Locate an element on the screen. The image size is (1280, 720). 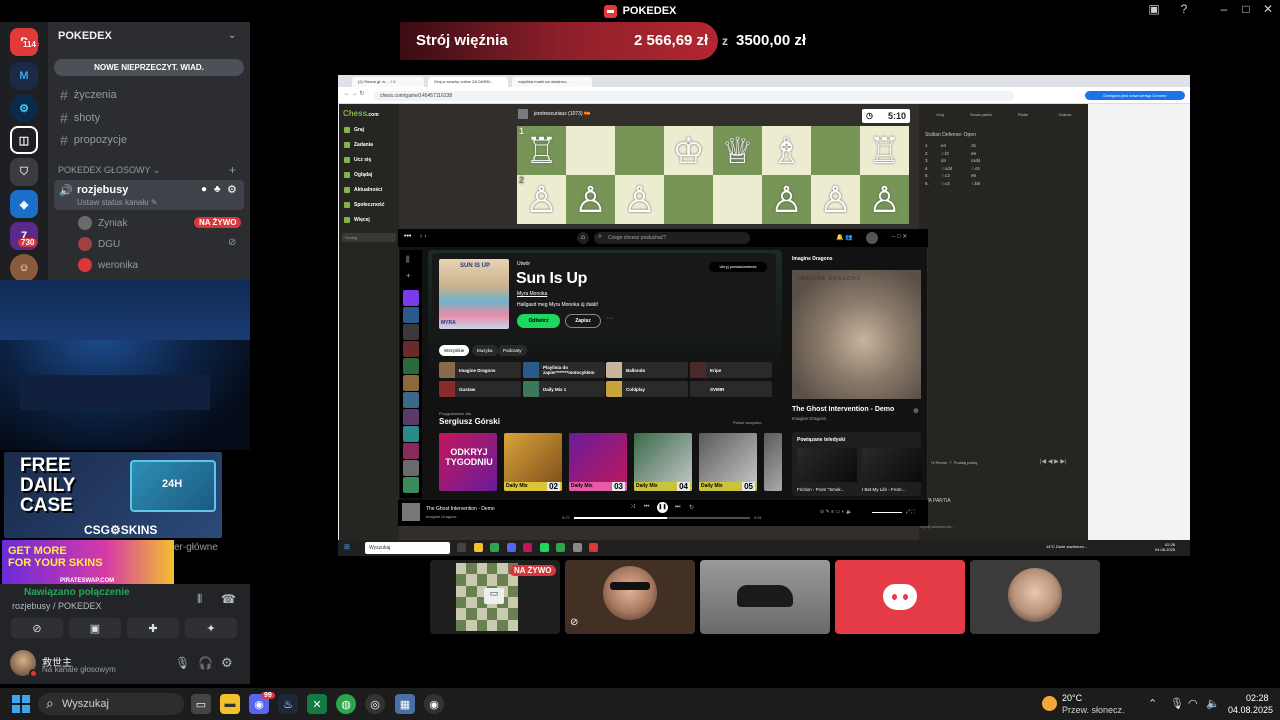
excel-icon: ✕ is located at coordinates (317, 704).